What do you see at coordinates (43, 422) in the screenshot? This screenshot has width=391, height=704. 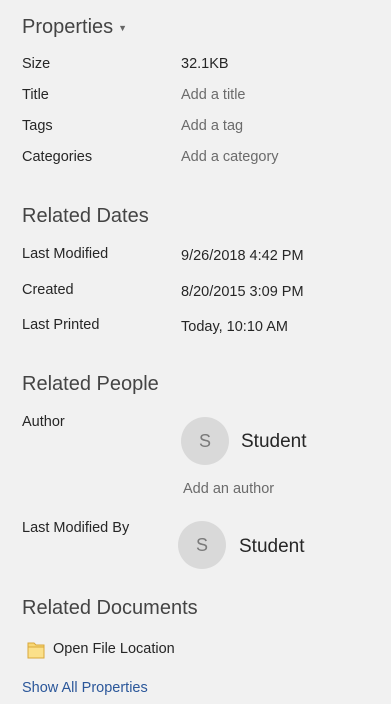 I see `author-label: Author` at bounding box center [43, 422].